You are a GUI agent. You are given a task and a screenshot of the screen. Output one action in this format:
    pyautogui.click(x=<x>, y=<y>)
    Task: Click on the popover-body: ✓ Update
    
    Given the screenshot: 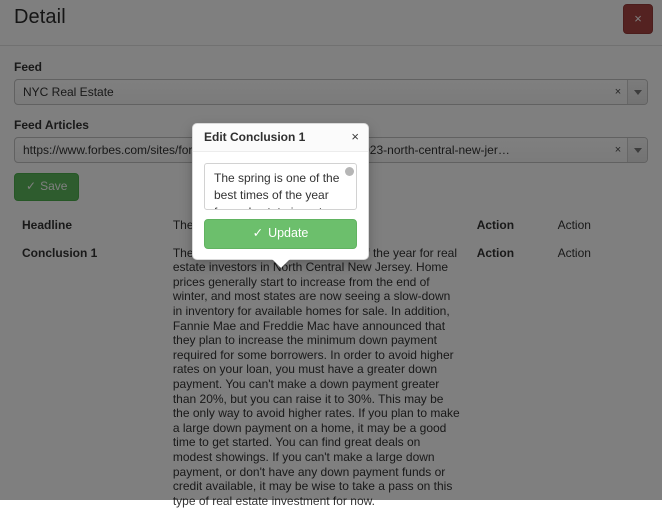 What is the action you would take?
    pyautogui.click(x=280, y=205)
    